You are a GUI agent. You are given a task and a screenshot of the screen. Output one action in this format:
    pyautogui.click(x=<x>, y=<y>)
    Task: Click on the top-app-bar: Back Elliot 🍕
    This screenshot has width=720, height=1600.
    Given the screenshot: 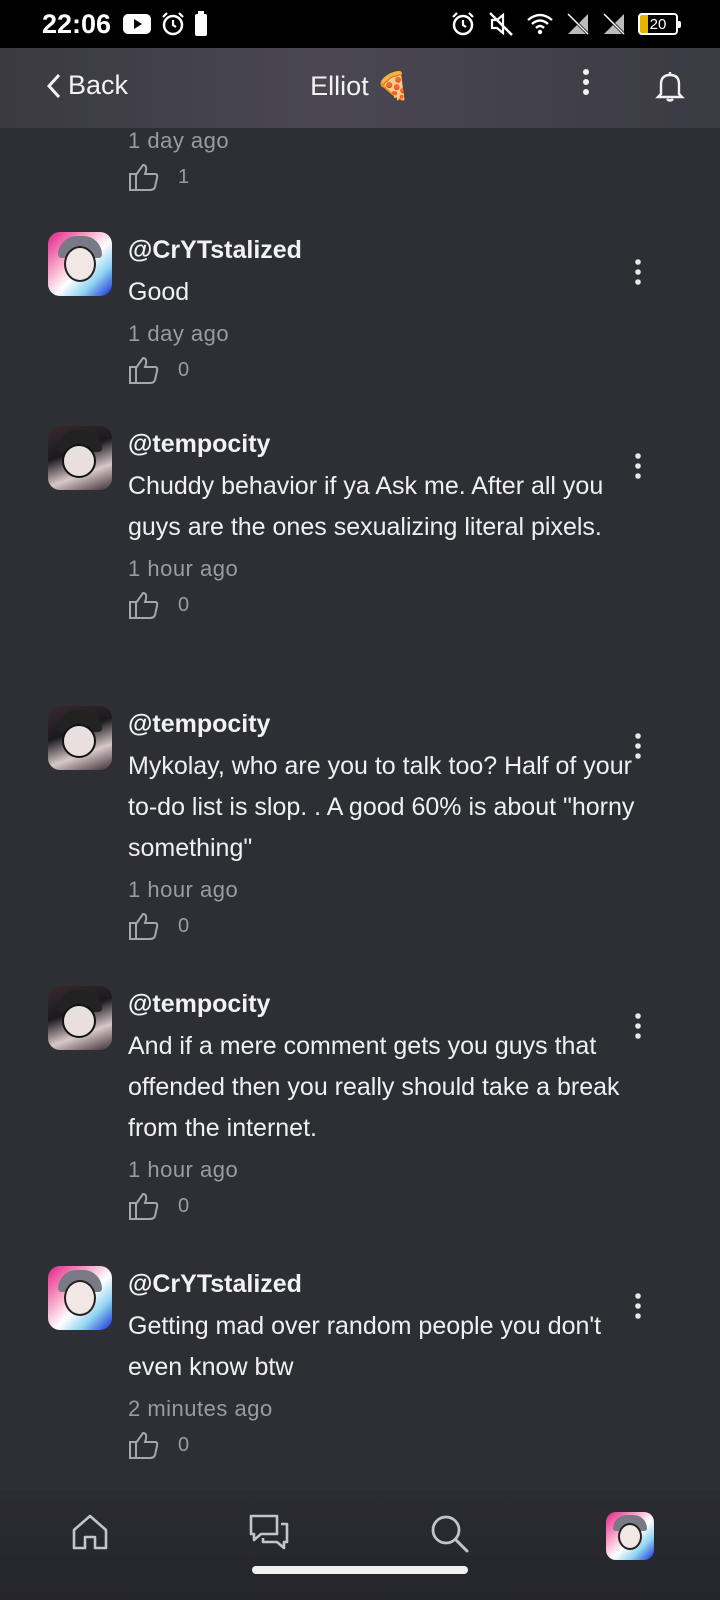 What is the action you would take?
    pyautogui.click(x=360, y=88)
    